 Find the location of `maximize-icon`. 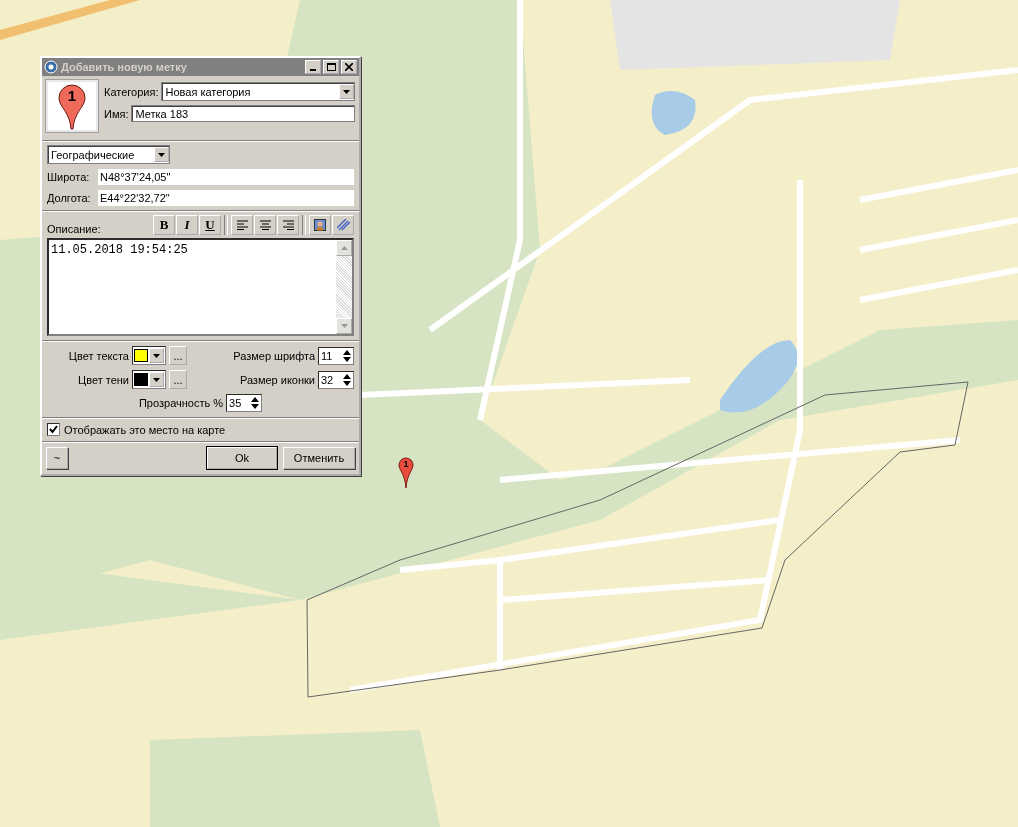

maximize-icon is located at coordinates (331, 67).